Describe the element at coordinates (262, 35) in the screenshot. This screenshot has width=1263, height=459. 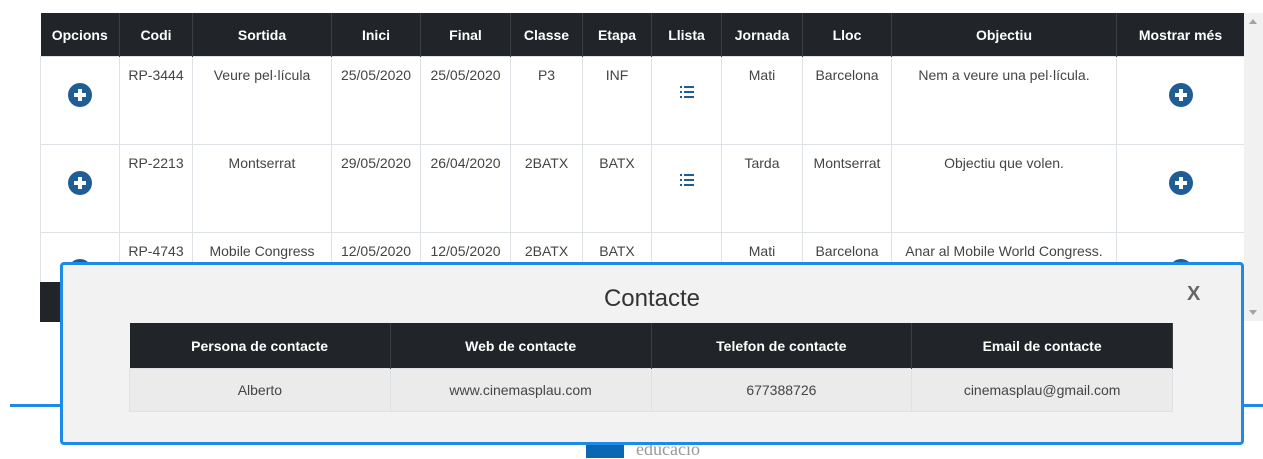
I see `header-sortida: Sortida` at that location.